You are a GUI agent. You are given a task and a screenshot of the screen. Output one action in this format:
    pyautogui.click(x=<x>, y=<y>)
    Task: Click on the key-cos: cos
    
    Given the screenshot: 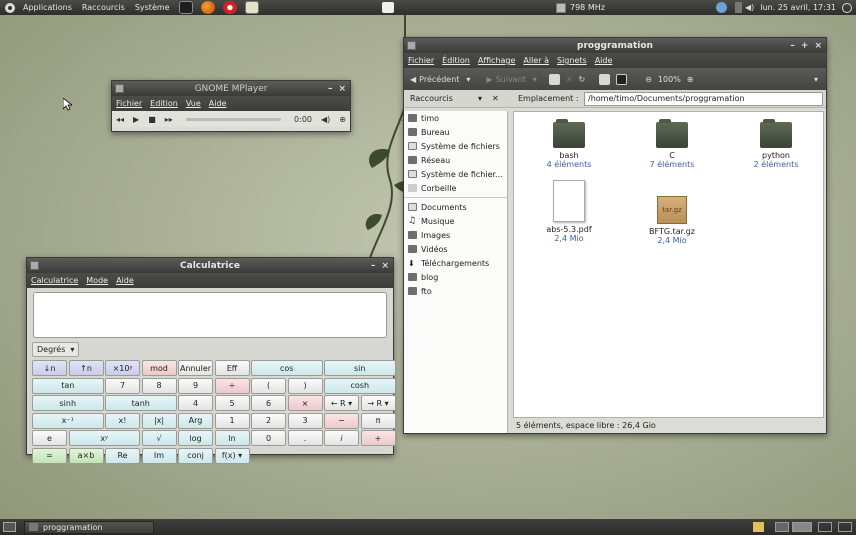 What is the action you would take?
    pyautogui.click(x=287, y=368)
    